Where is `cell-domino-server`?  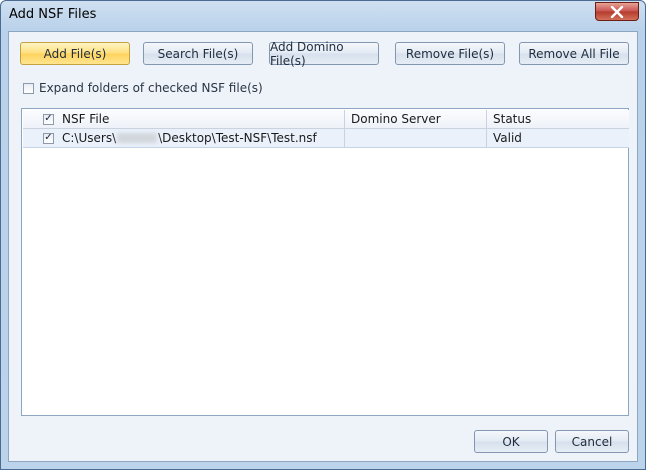
cell-domino-server is located at coordinates (416, 138).